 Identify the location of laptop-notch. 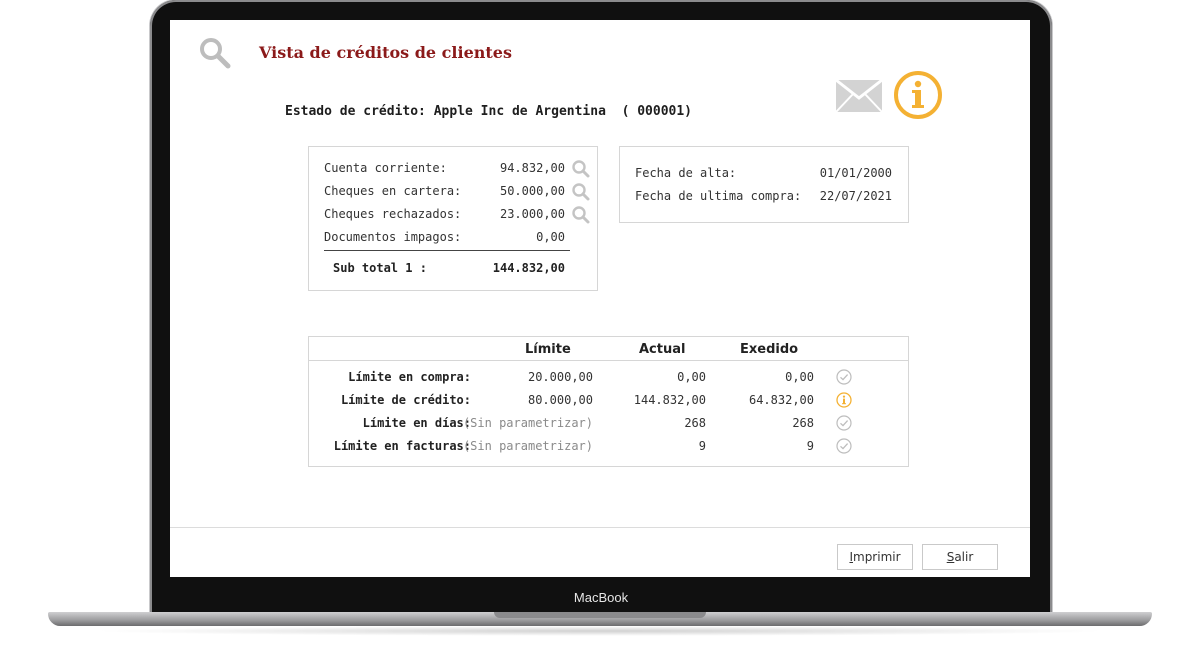
(600, 615).